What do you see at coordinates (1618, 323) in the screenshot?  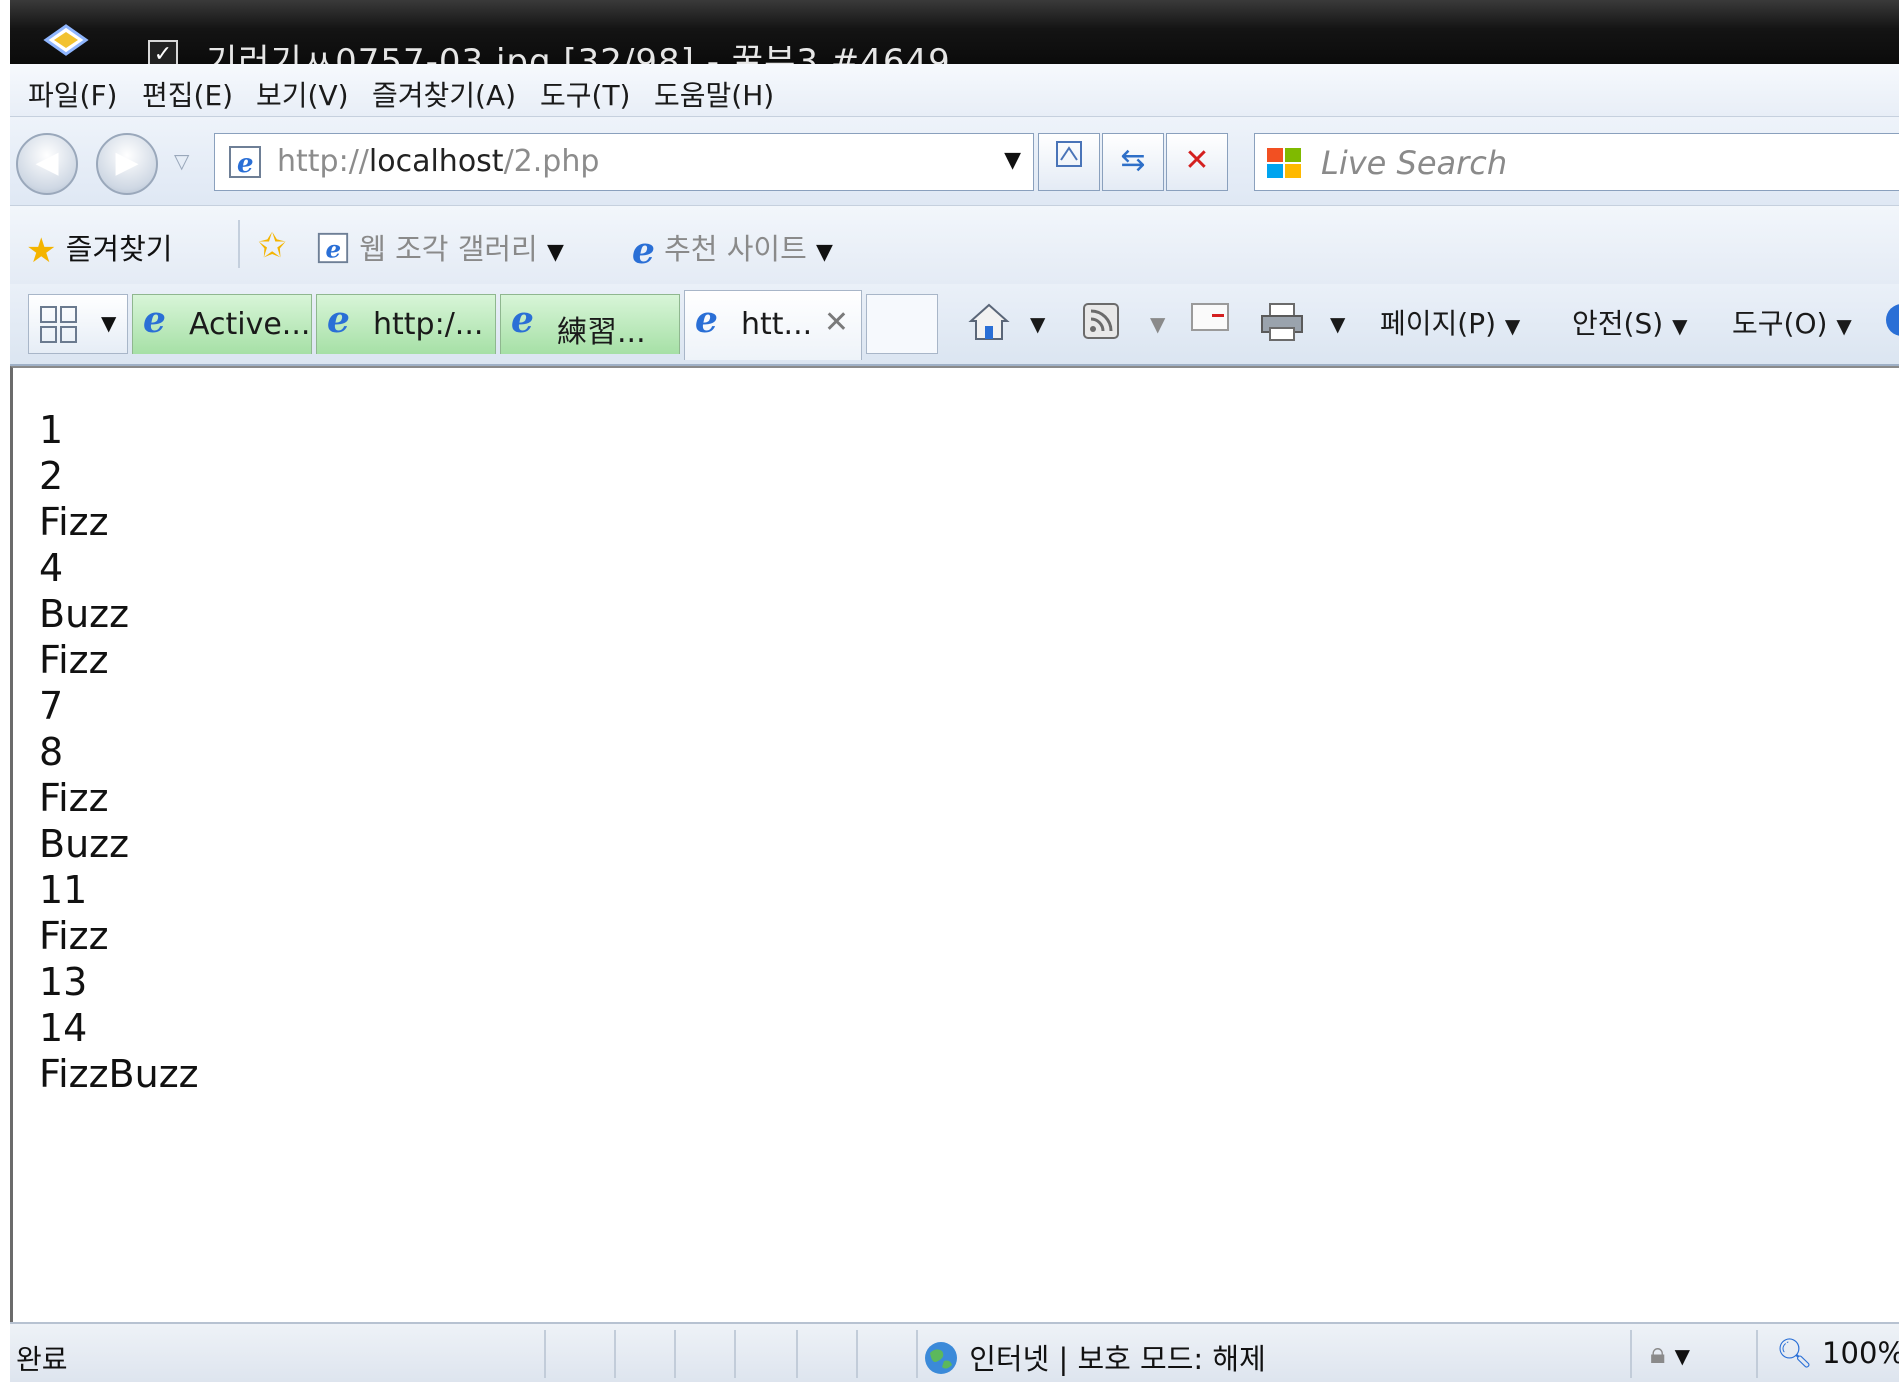 I see `safety-menu-label: 안전(S)` at bounding box center [1618, 323].